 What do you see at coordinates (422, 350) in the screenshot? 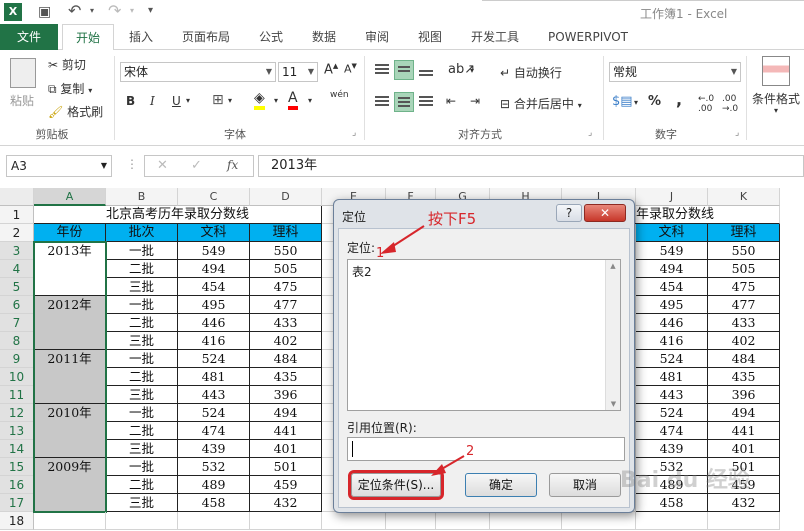
I see `annotation-arrows` at bounding box center [422, 350].